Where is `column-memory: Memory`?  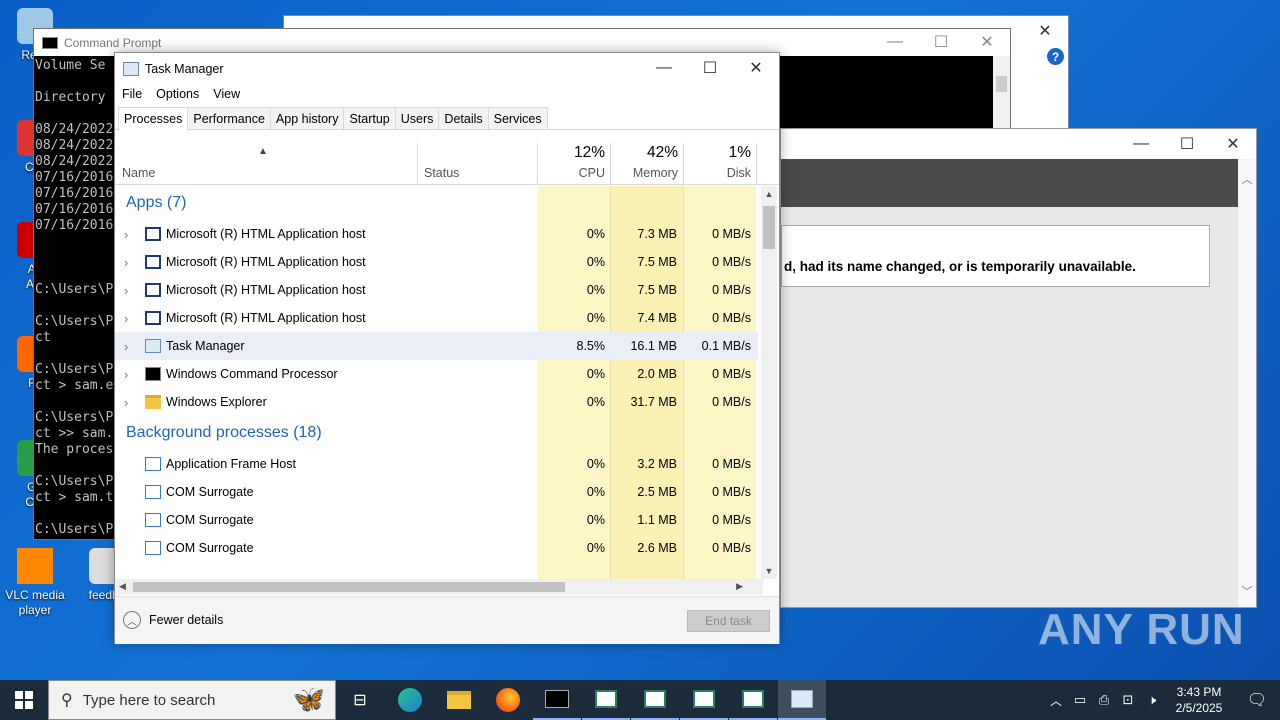 column-memory: Memory is located at coordinates (655, 173).